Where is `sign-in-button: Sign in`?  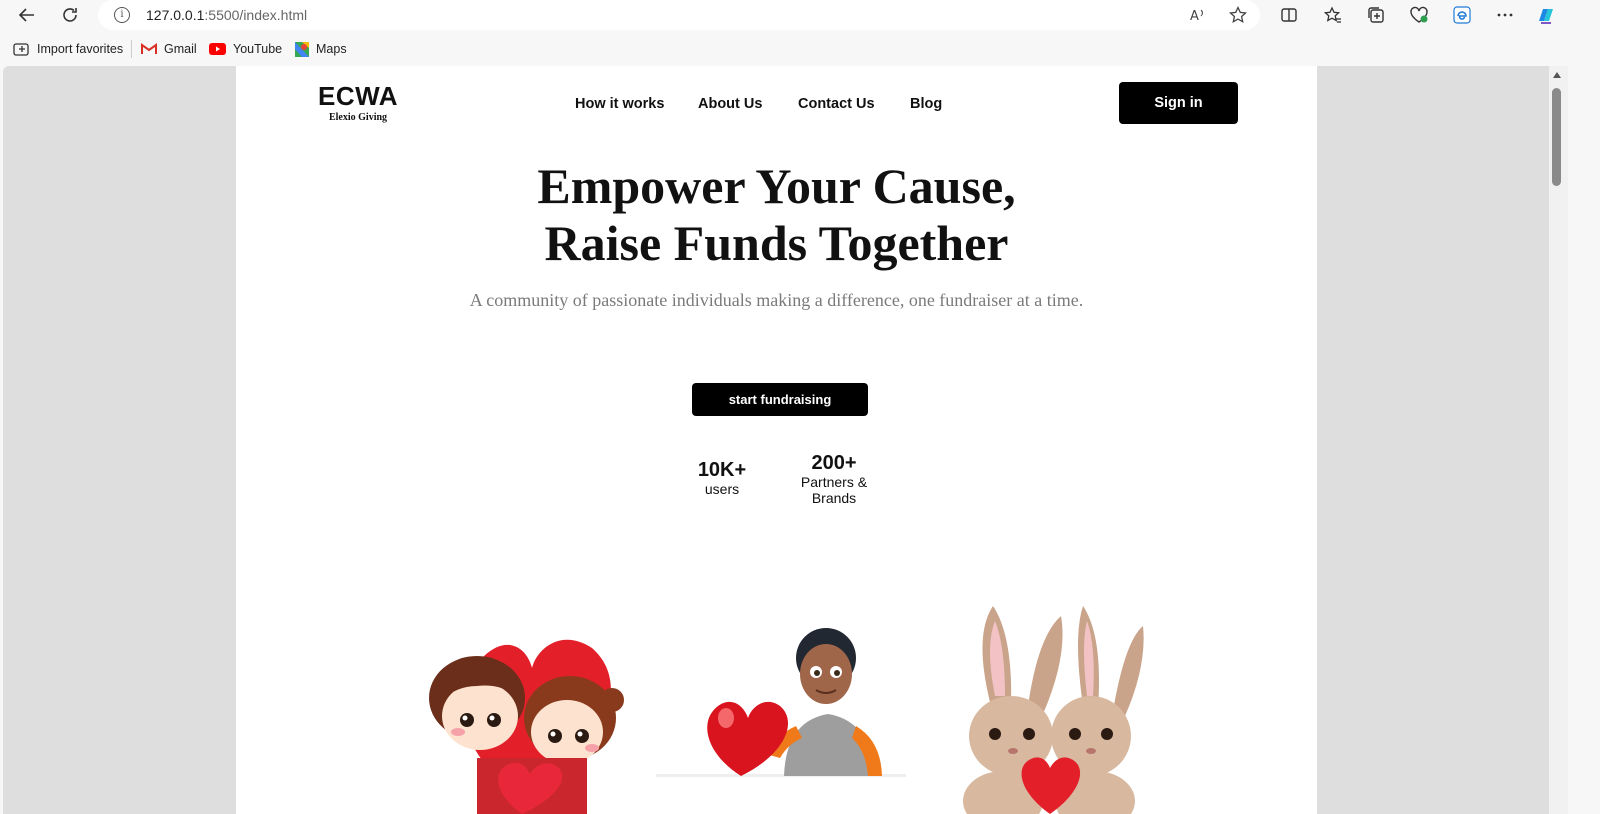 sign-in-button: Sign in is located at coordinates (1178, 103).